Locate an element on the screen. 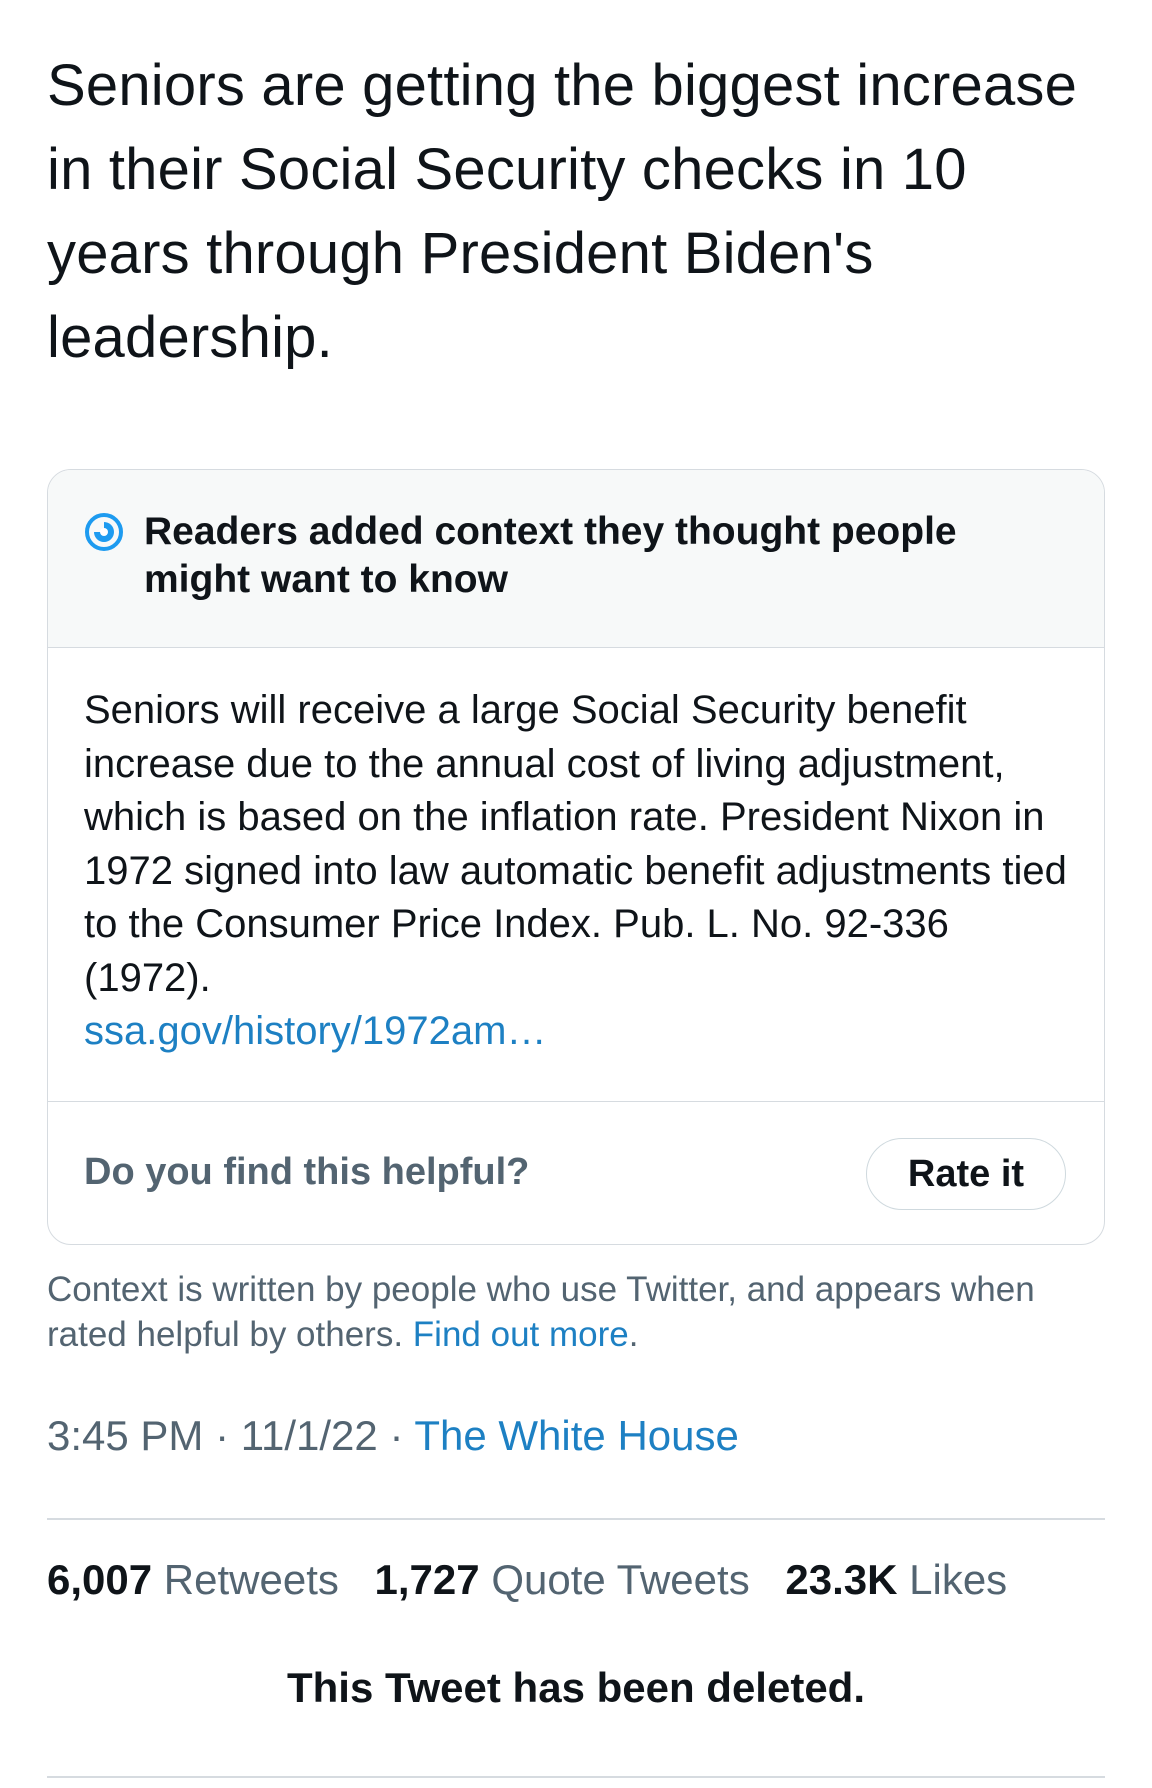 The width and height of the screenshot is (1152, 1788). tweet-timestamp: 3:45 PM · 11/1/22 · The White House is located at coordinates (393, 1436).